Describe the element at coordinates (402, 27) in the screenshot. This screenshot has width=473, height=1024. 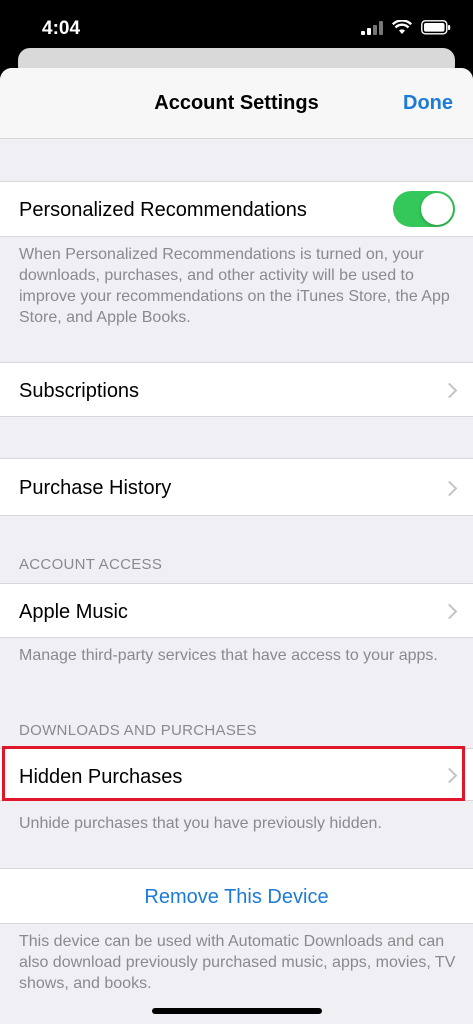
I see `wifi-icon` at that location.